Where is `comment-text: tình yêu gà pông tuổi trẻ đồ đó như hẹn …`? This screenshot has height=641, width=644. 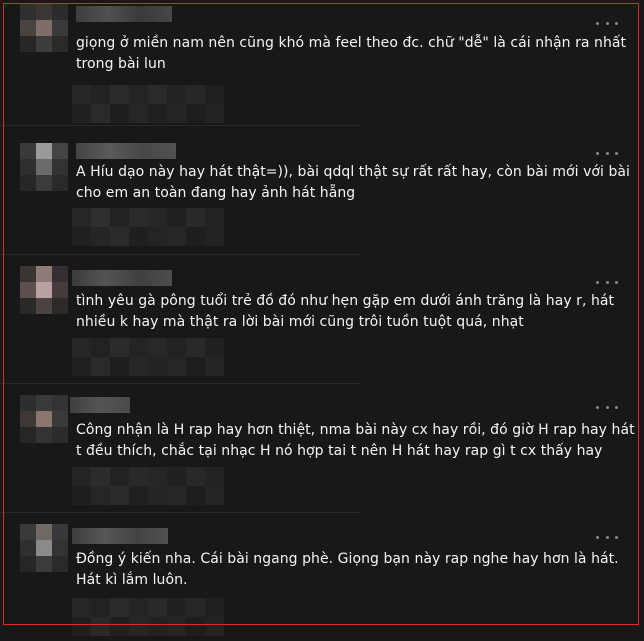
comment-text: tình yêu gà pông tuổi trẻ đồ đó như hẹn … is located at coordinates (345, 311).